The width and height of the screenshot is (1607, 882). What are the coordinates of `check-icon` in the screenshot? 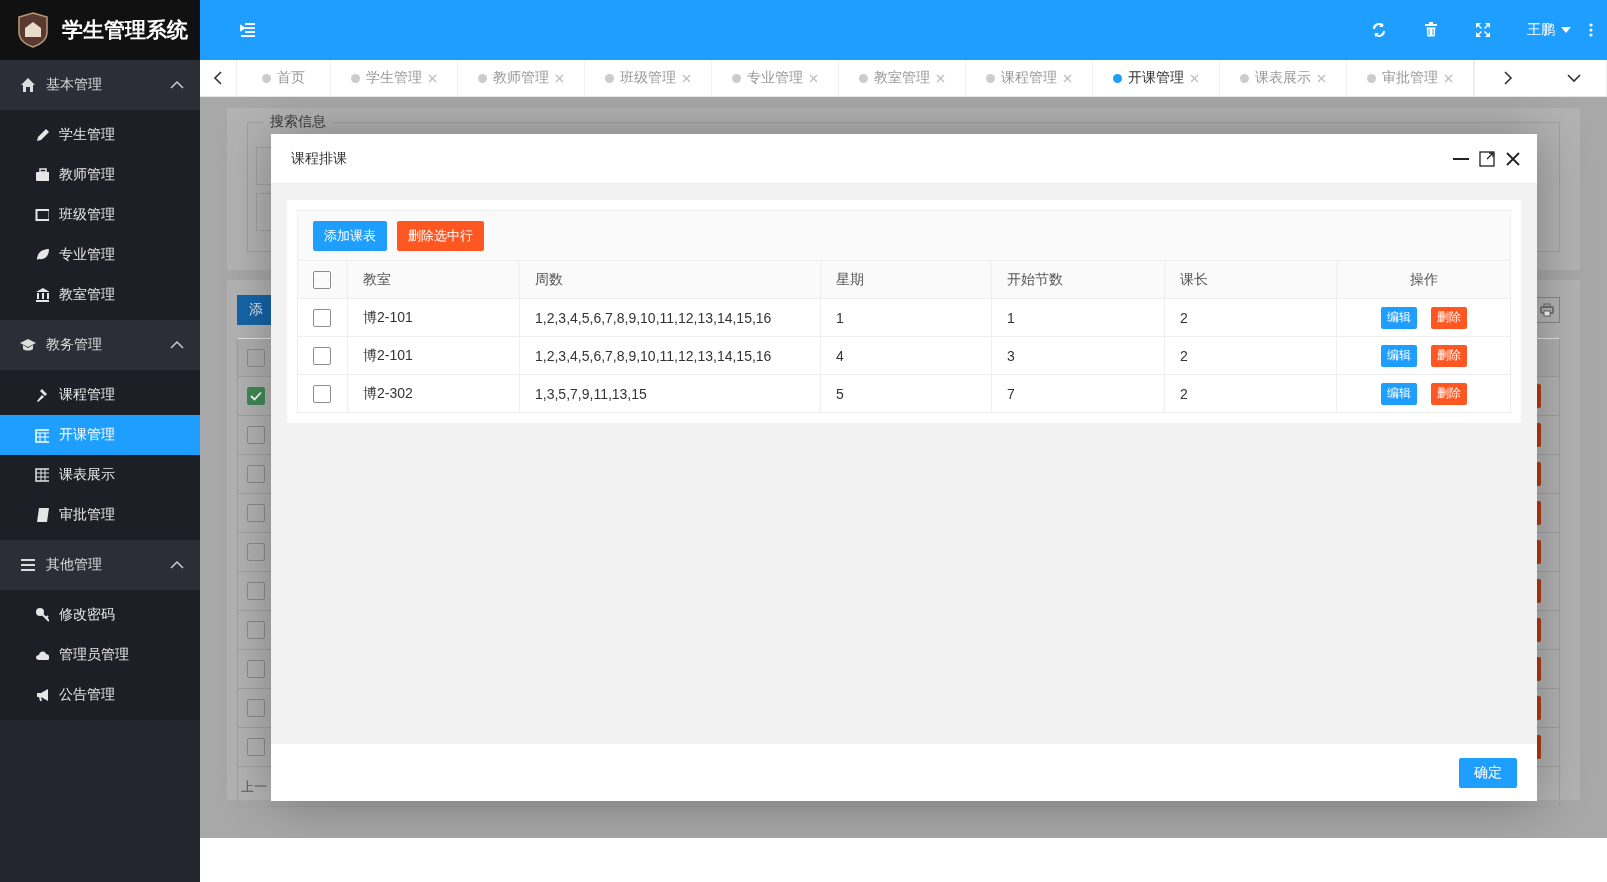 It's located at (256, 396).